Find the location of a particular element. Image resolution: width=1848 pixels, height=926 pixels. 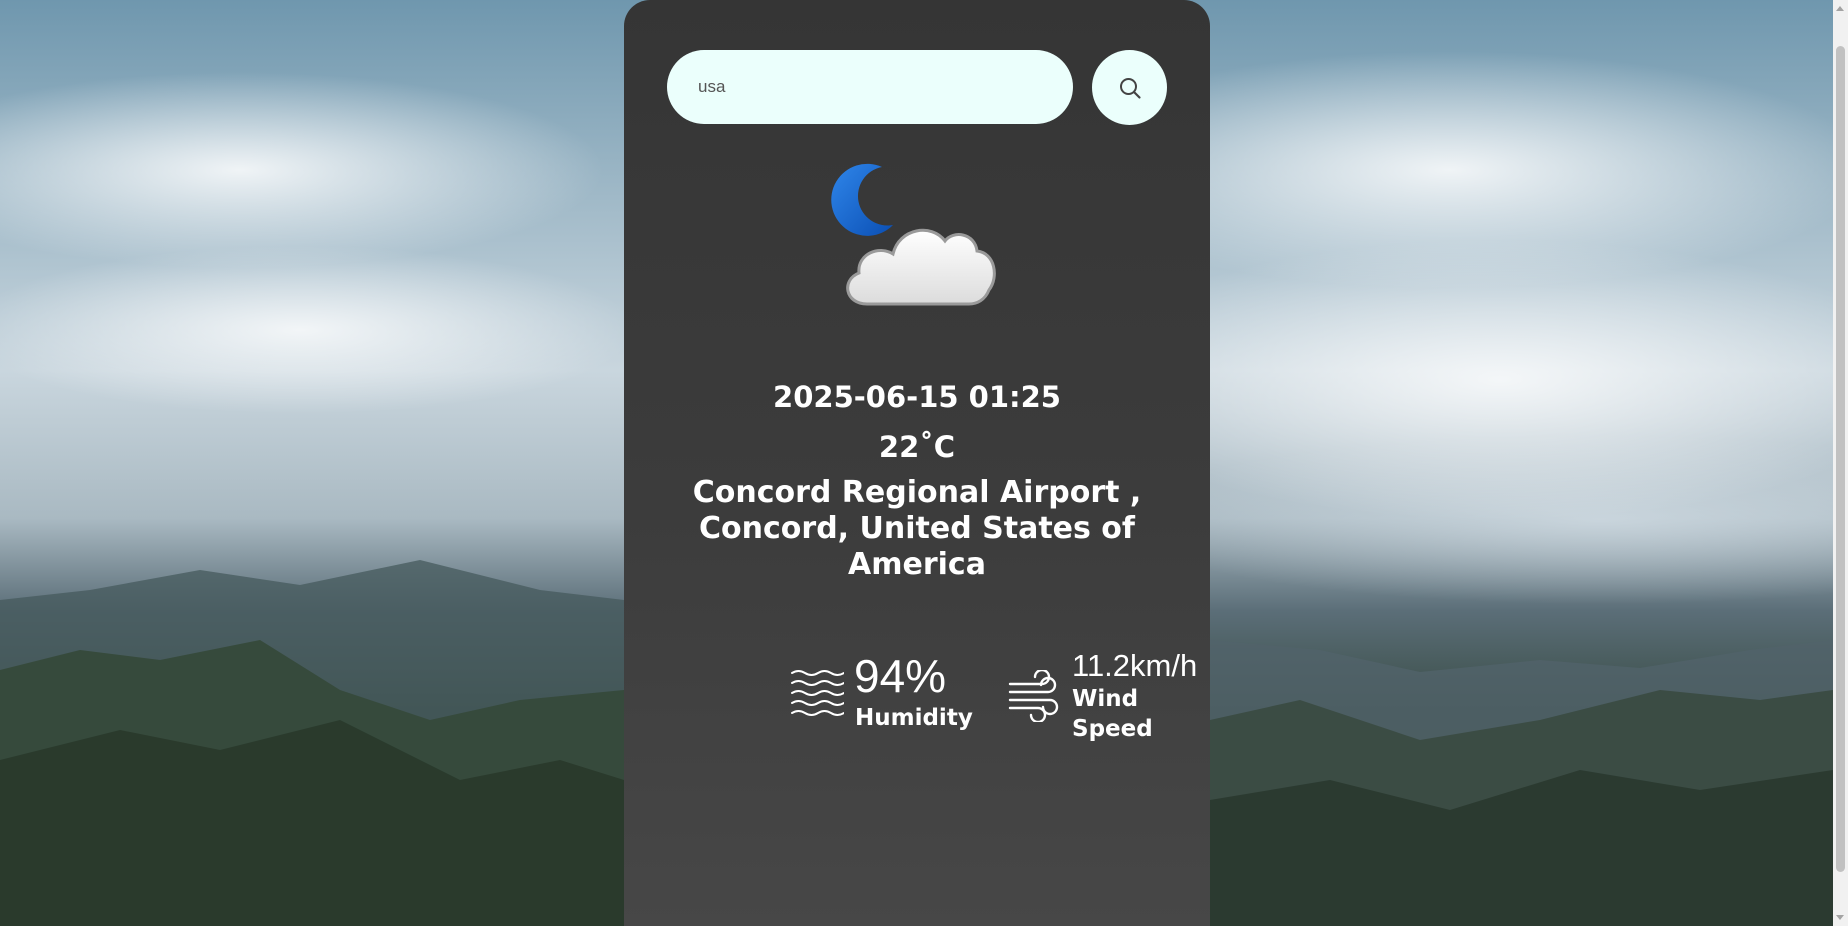

current-datetime: 2025-06-15 01:25 is located at coordinates (917, 397).